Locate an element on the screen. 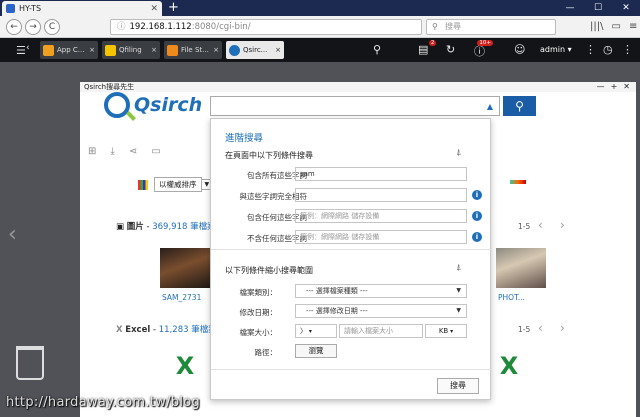 This screenshot has height=417, width=640. file-size-label: 檔案大小： is located at coordinates (258, 332).